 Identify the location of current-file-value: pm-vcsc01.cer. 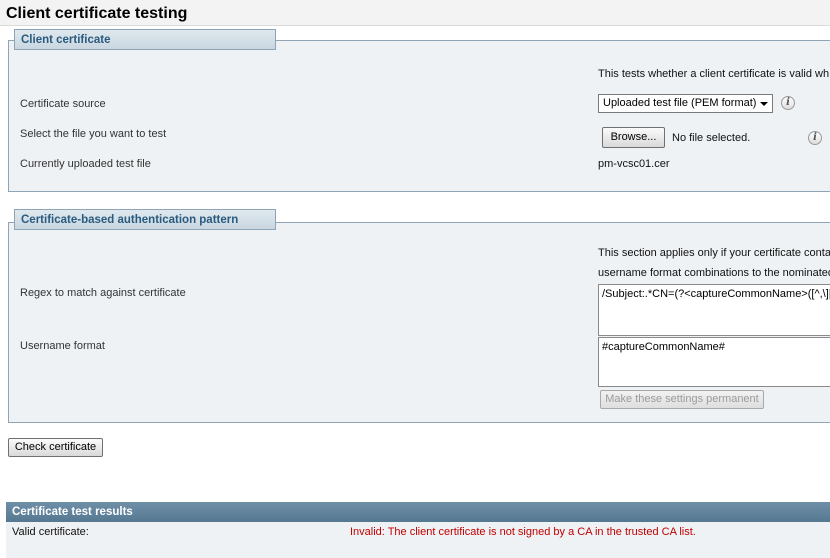
(634, 164).